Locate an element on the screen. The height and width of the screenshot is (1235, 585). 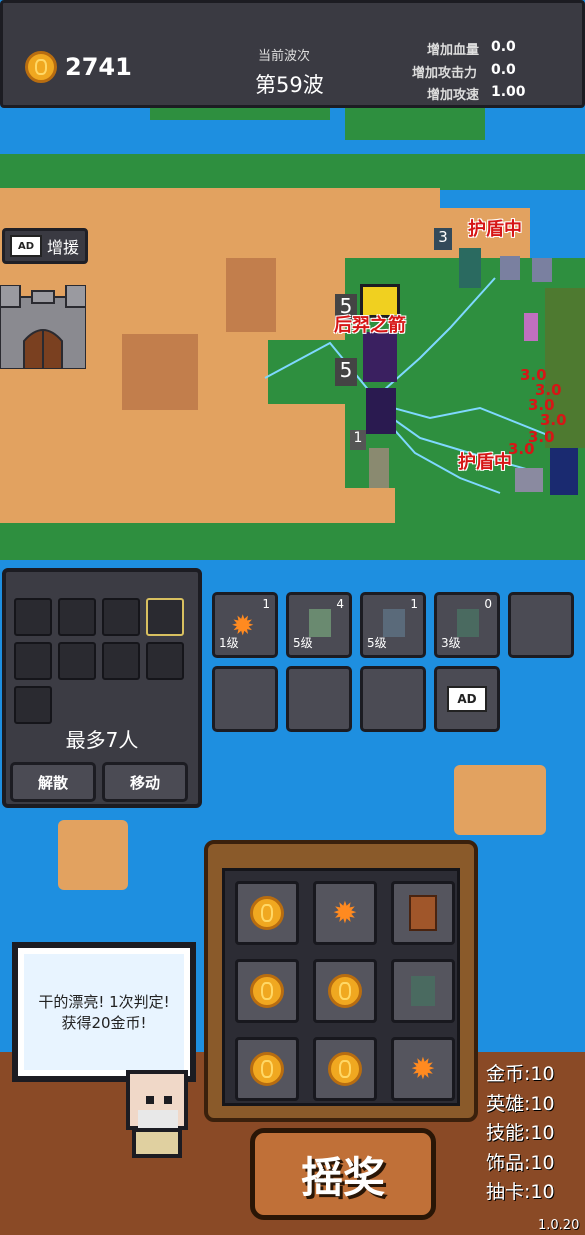
stat-speed-value: 1.00 is located at coordinates (508, 92).